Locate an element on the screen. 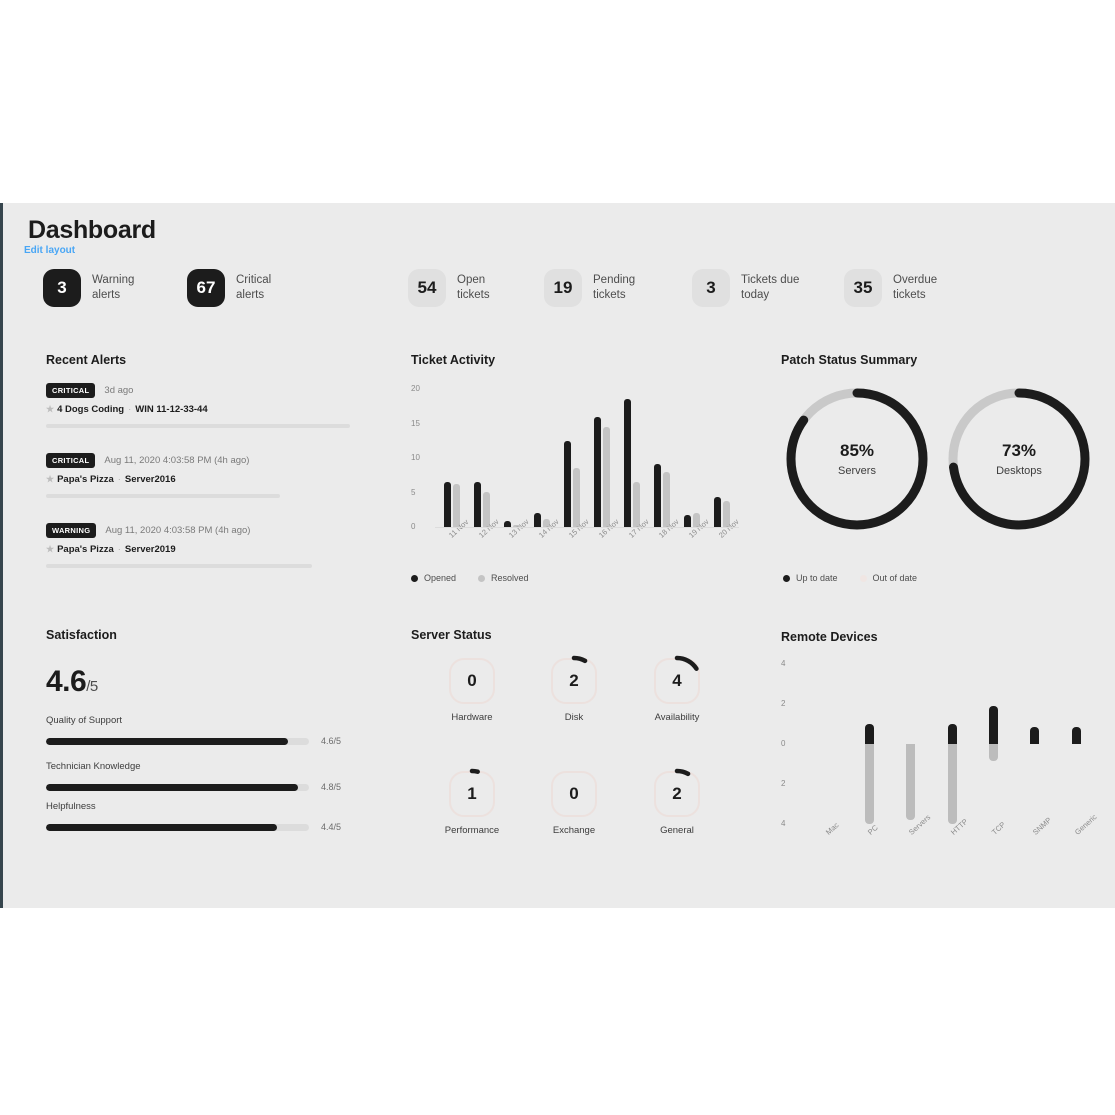  patch-status-donuts: 85% Servers 73% Desktops is located at coordinates (941, 473).